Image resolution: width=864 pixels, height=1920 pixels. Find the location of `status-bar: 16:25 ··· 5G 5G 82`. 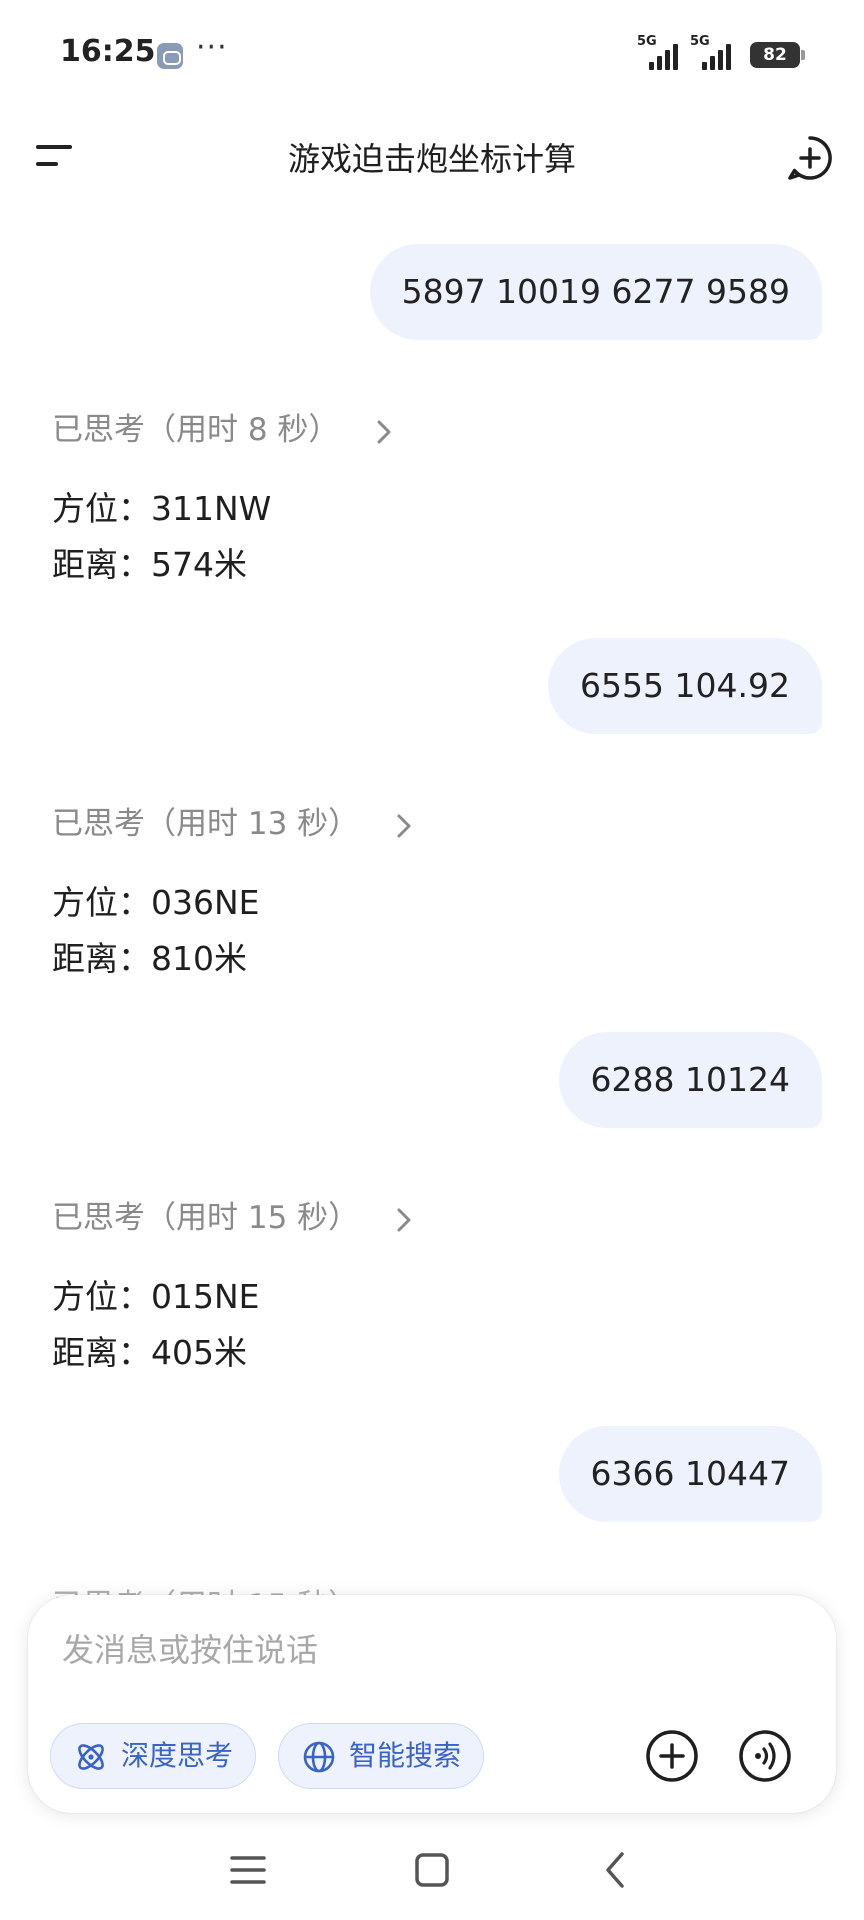

status-bar: 16:25 ··· 5G 5G 82 is located at coordinates (432, 55).